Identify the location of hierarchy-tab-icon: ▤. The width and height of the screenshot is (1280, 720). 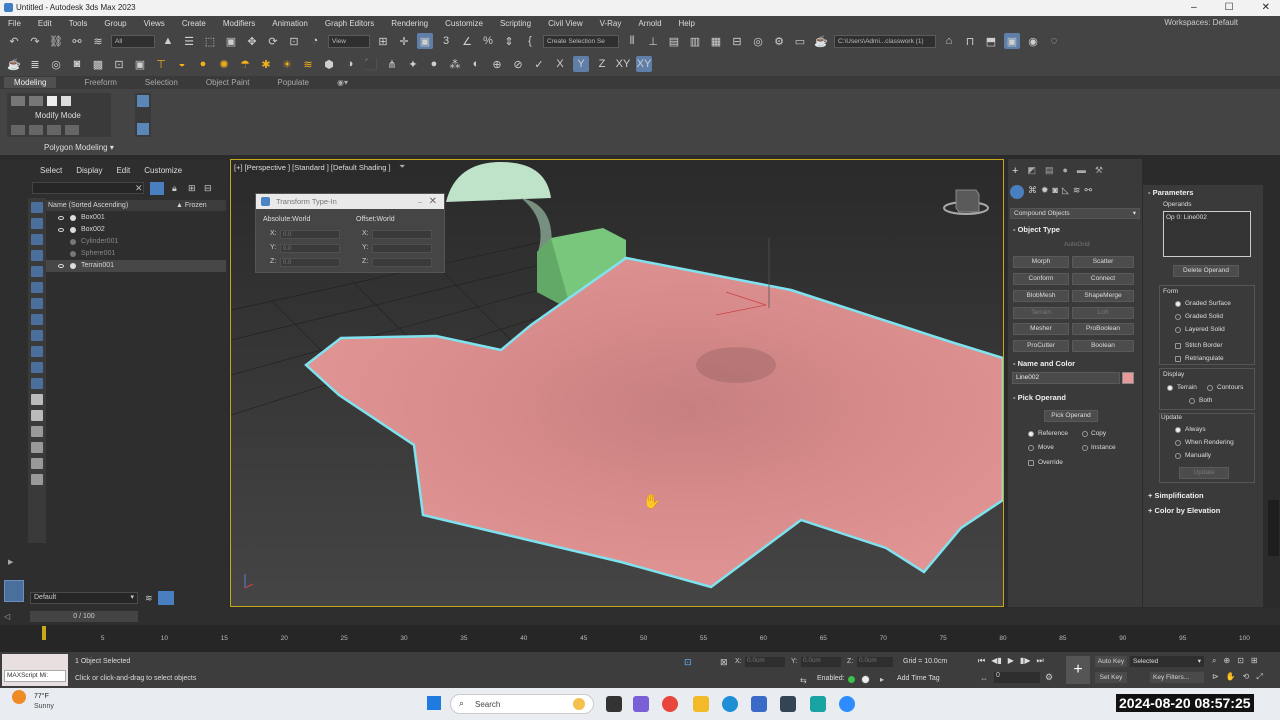
(1049, 171).